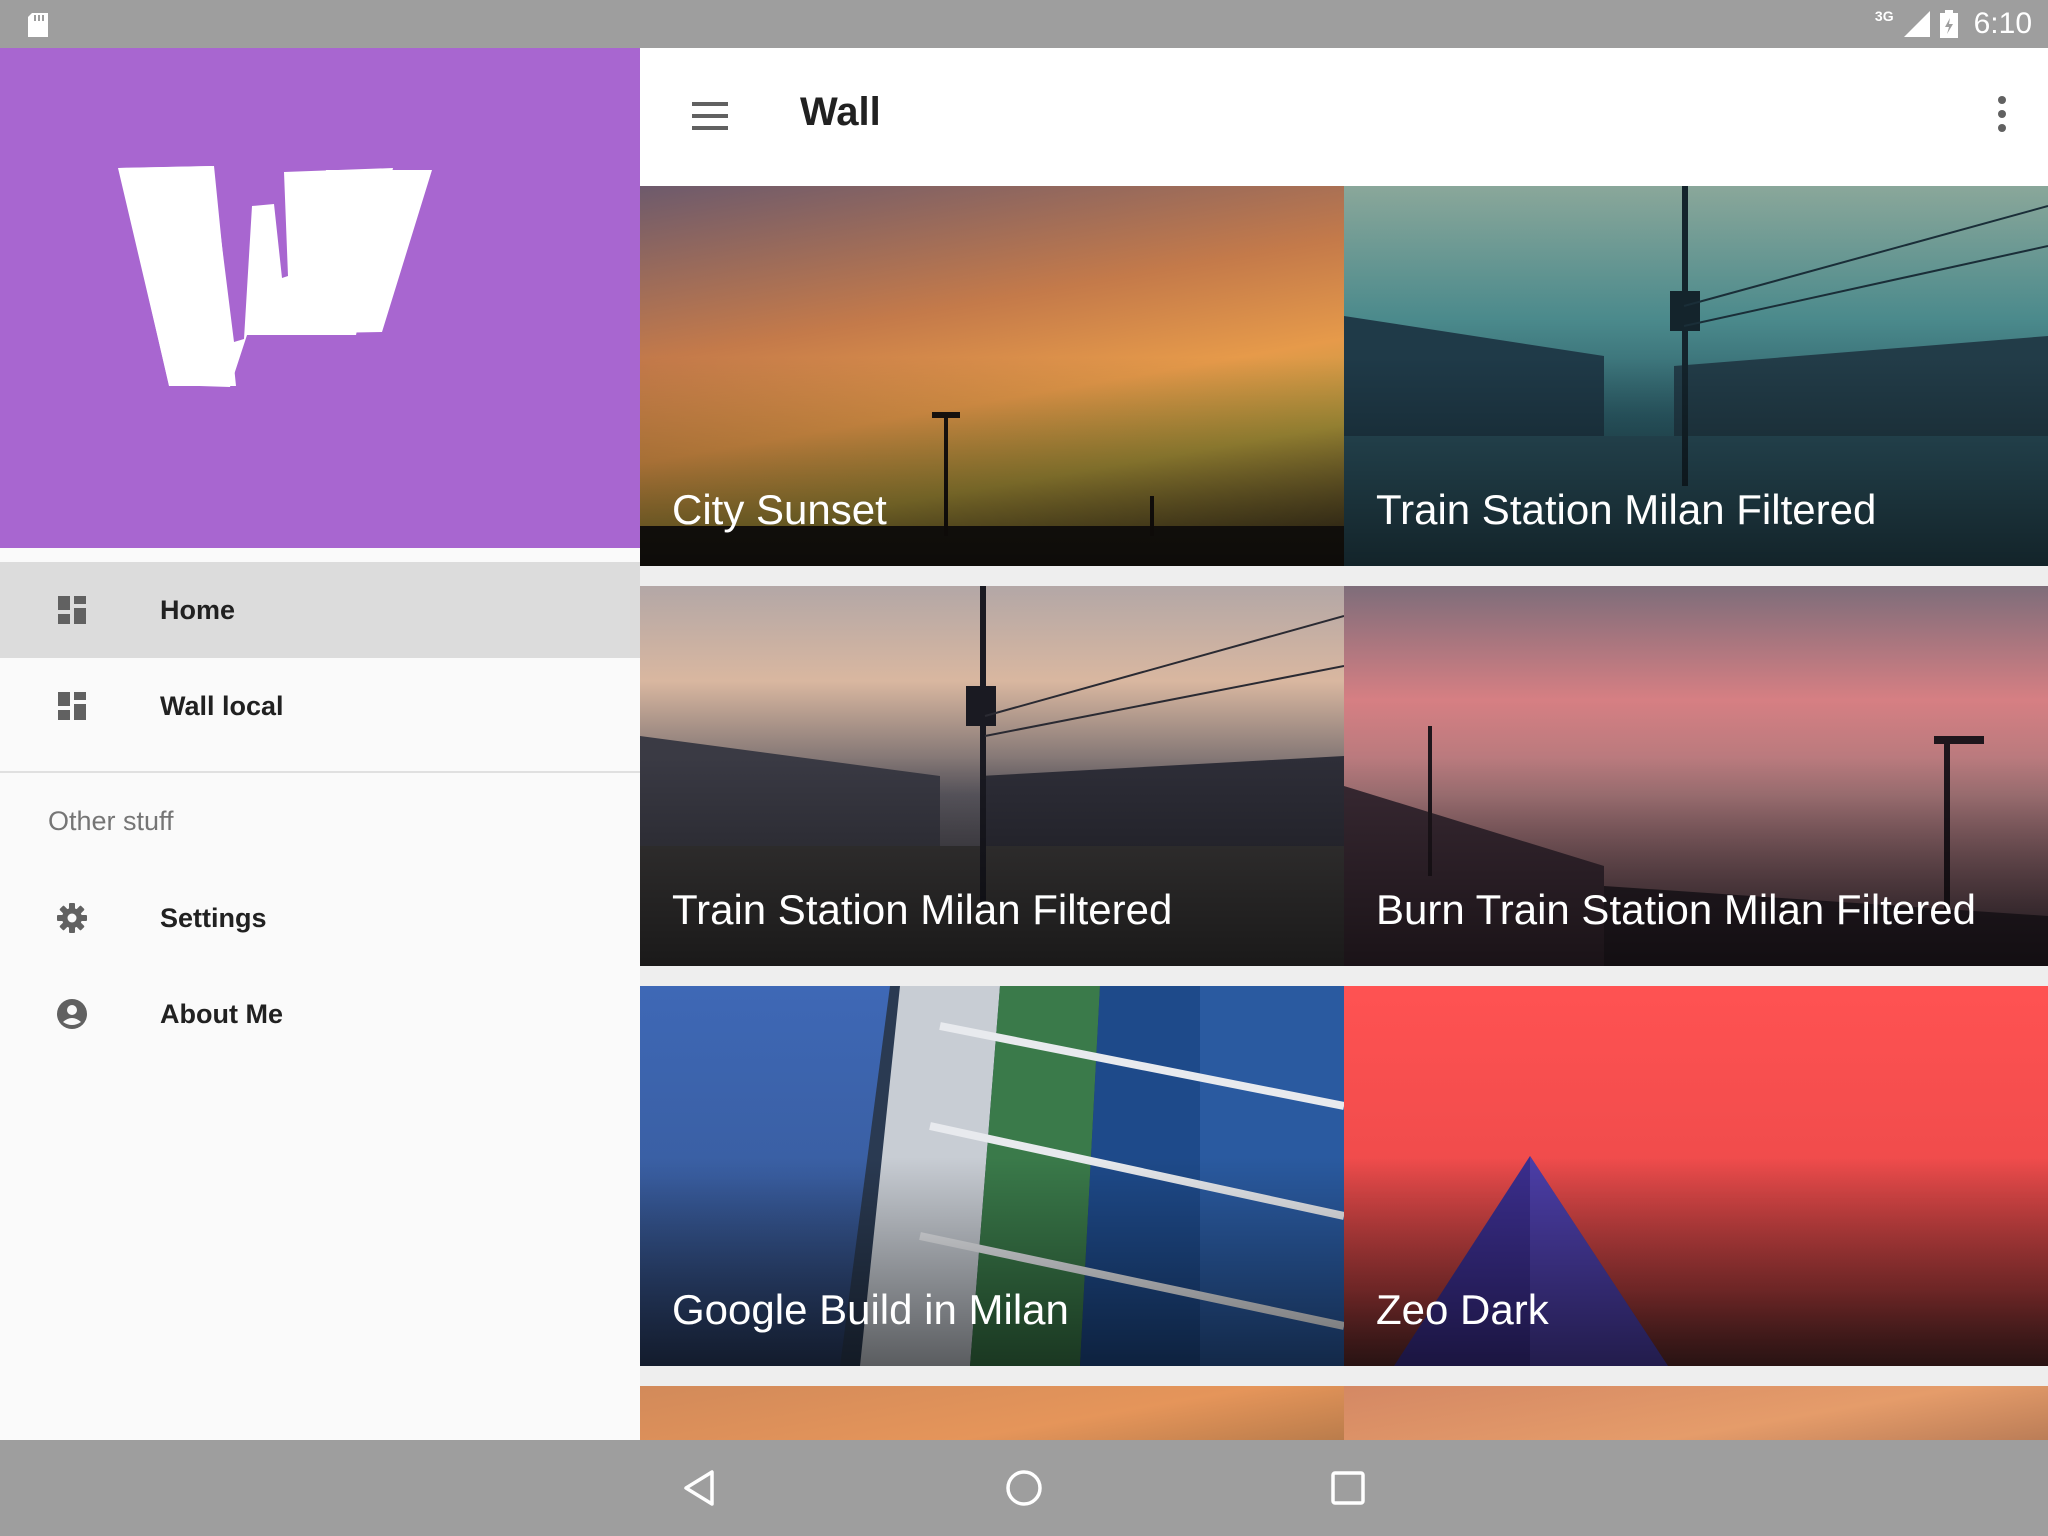 The width and height of the screenshot is (2048, 1536). What do you see at coordinates (840, 112) in the screenshot?
I see `page-title: Wall` at bounding box center [840, 112].